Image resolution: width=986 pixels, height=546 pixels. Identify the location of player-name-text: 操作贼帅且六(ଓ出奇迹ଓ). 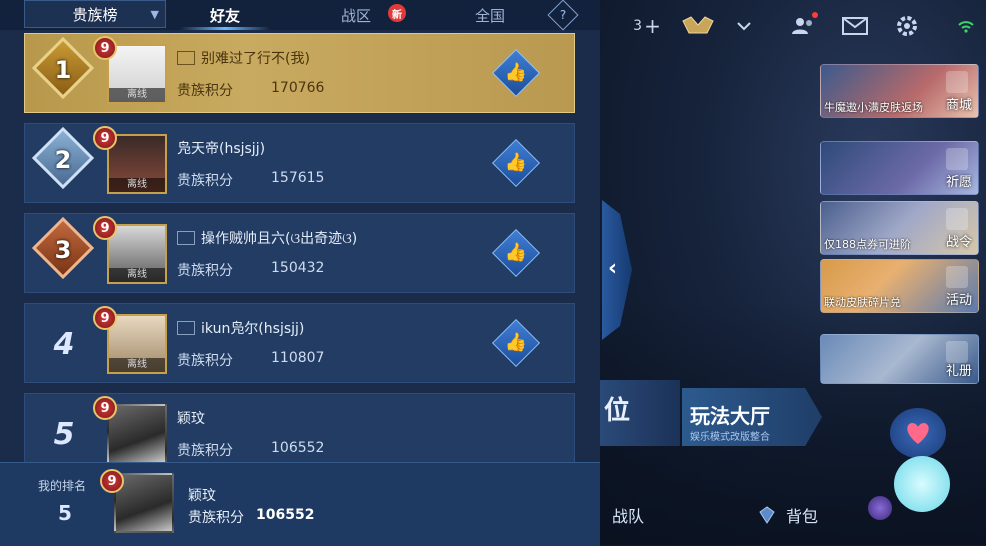
(279, 239).